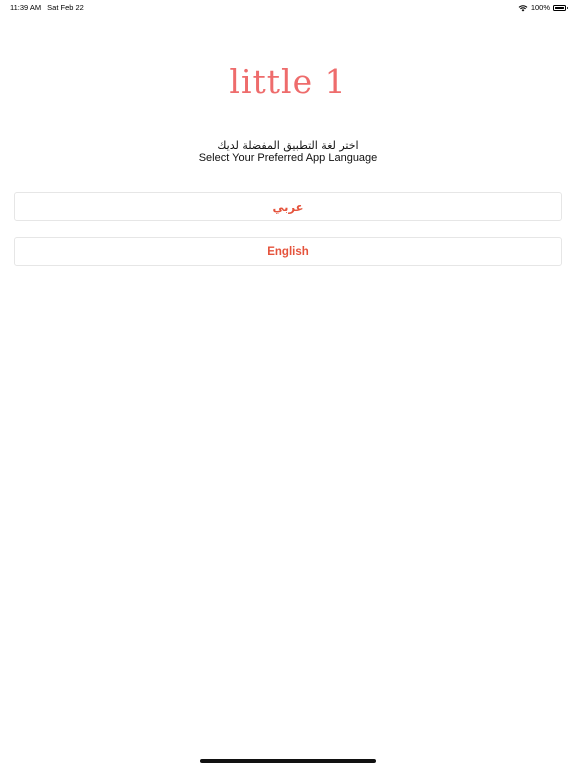 The width and height of the screenshot is (576, 768). I want to click on app-logo: little 1, so click(288, 81).